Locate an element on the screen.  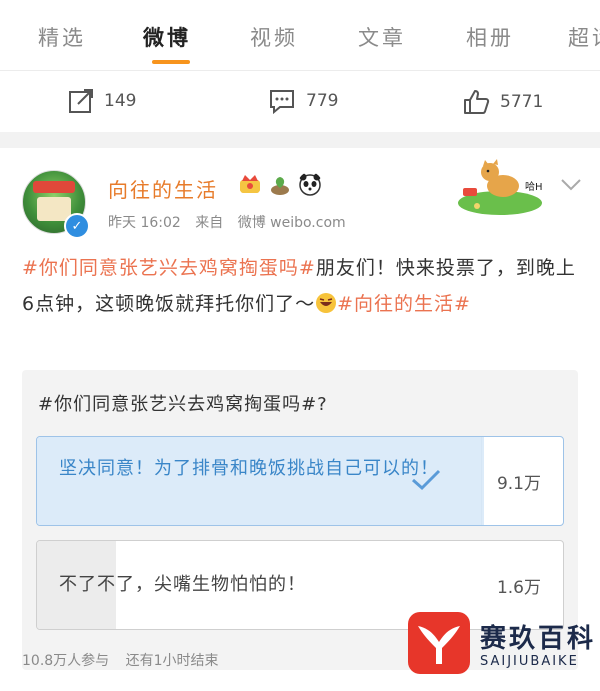
repost-button: 149 is located at coordinates (102, 101).